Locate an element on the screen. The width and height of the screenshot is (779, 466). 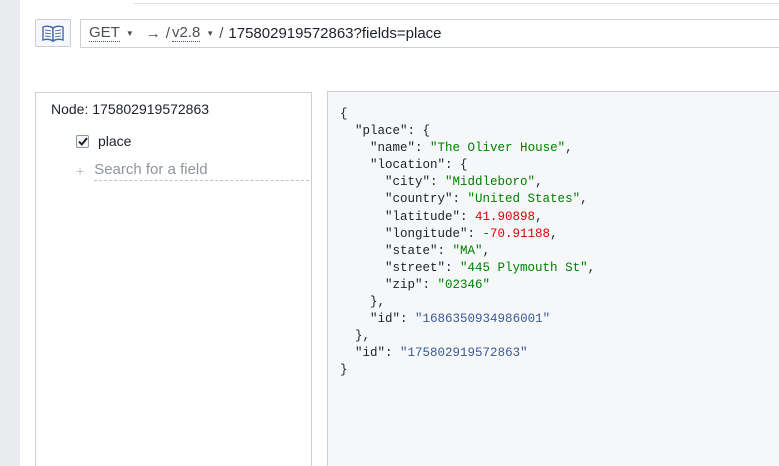
checkmark-icon is located at coordinates (82, 141).